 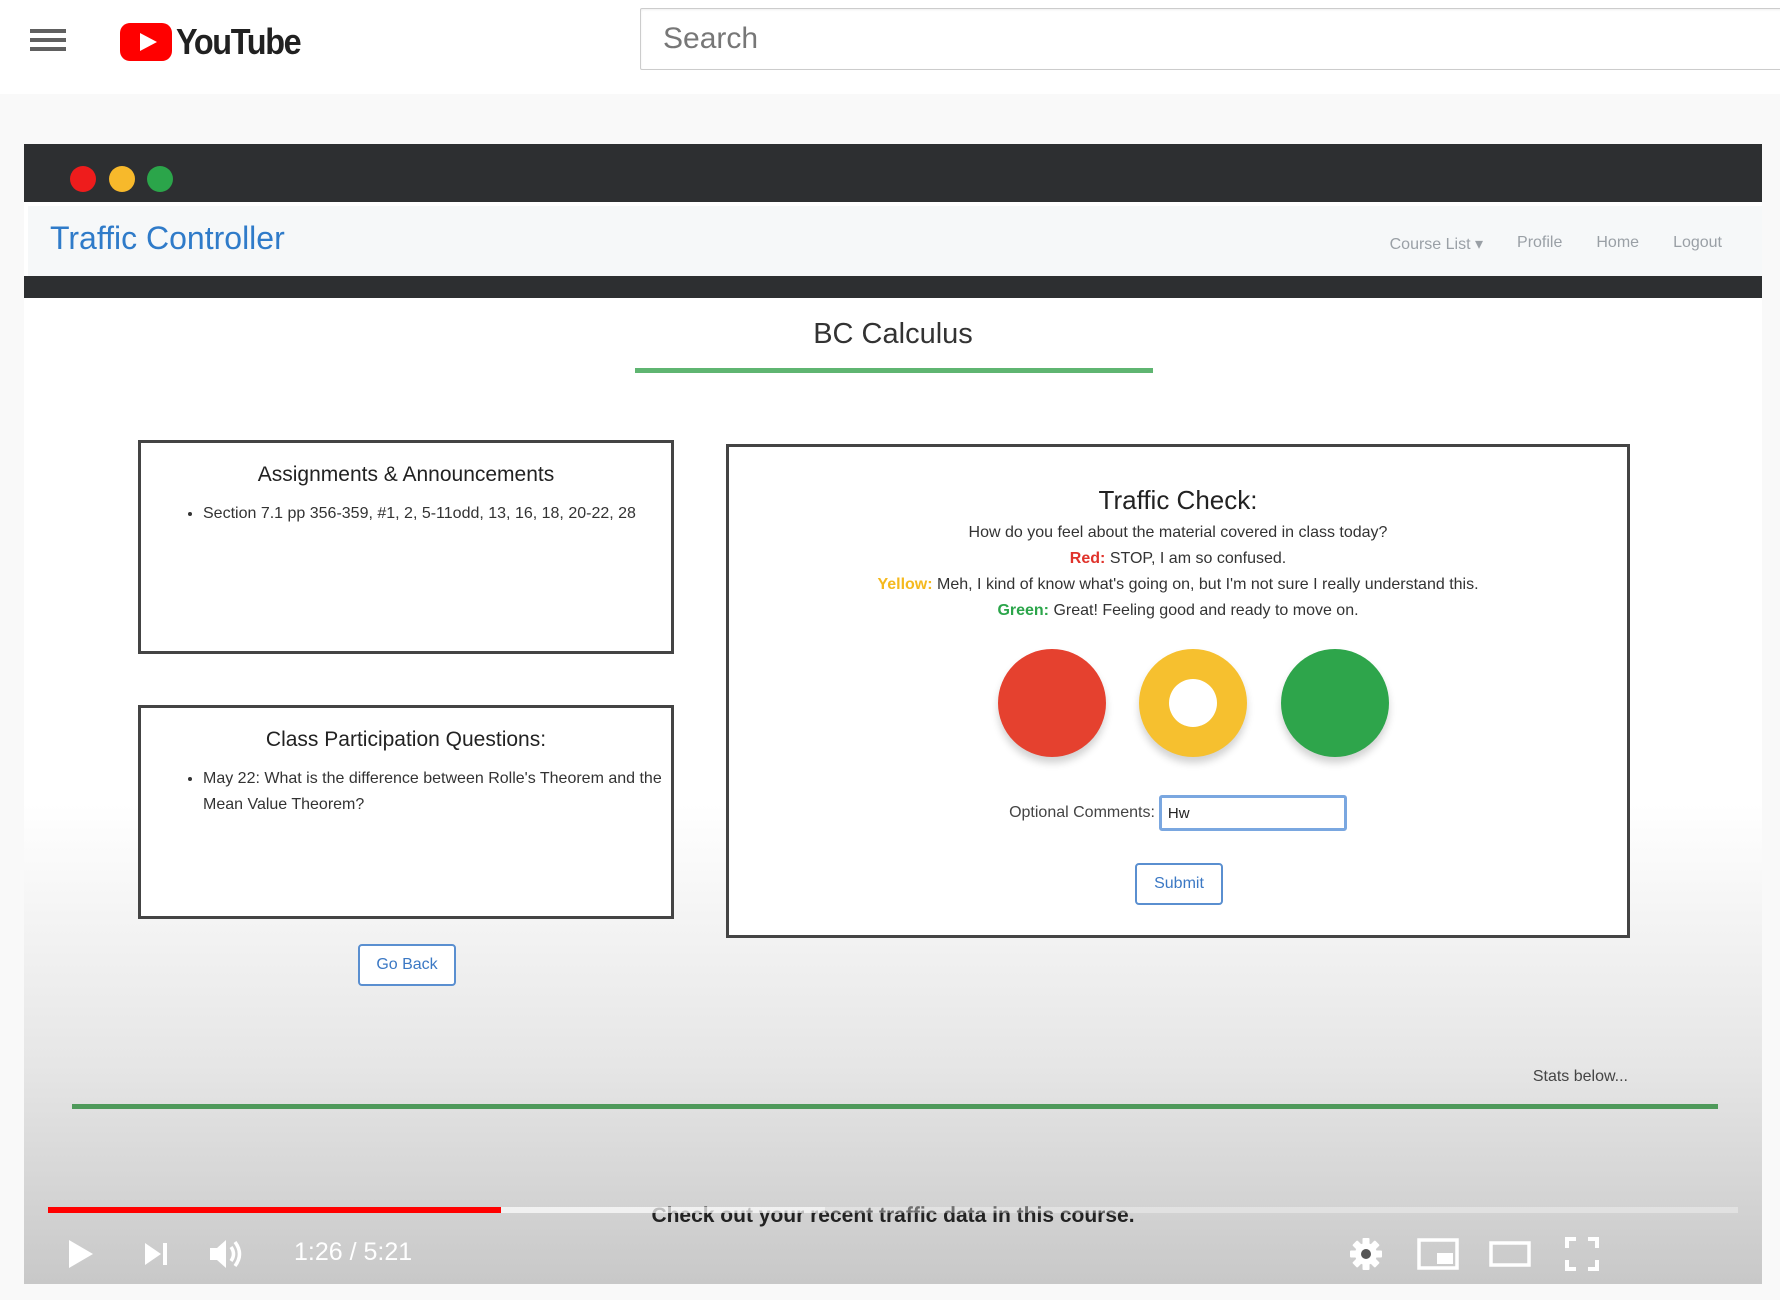 I want to click on nav-profile: Profile, so click(x=1540, y=242).